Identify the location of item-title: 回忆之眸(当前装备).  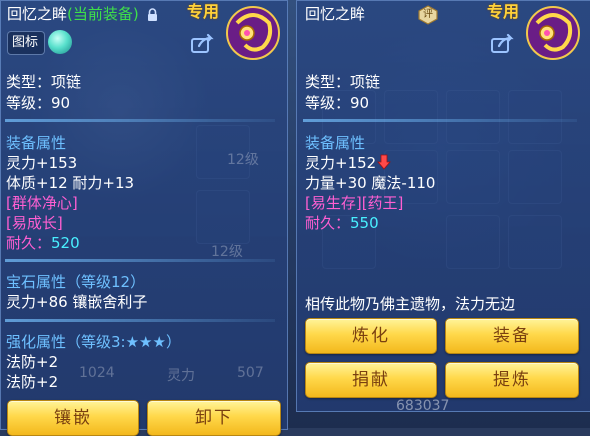
(82, 13).